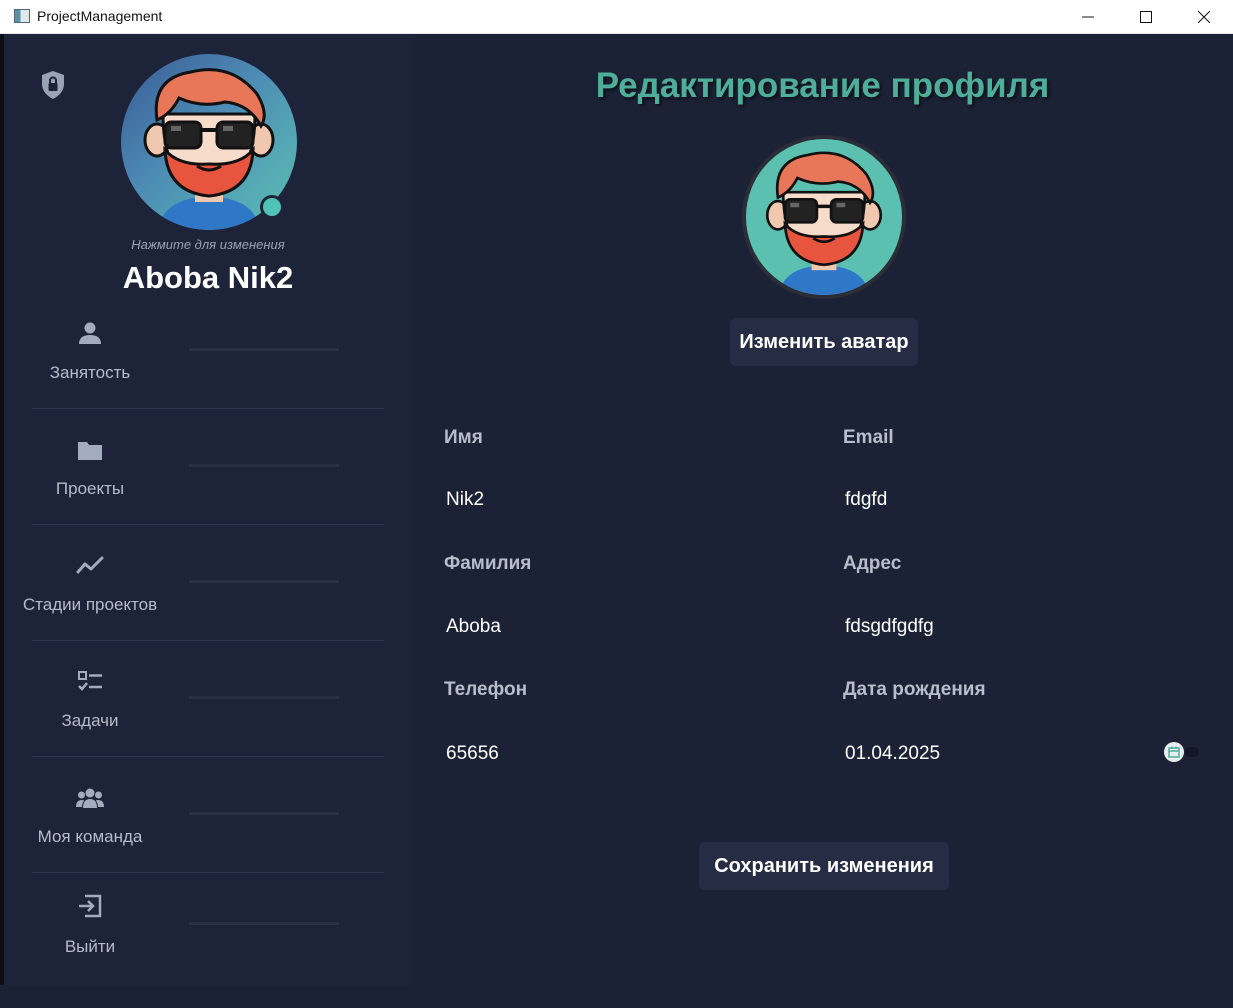 This screenshot has height=1008, width=1233. I want to click on address-label: Адрес, so click(872, 563).